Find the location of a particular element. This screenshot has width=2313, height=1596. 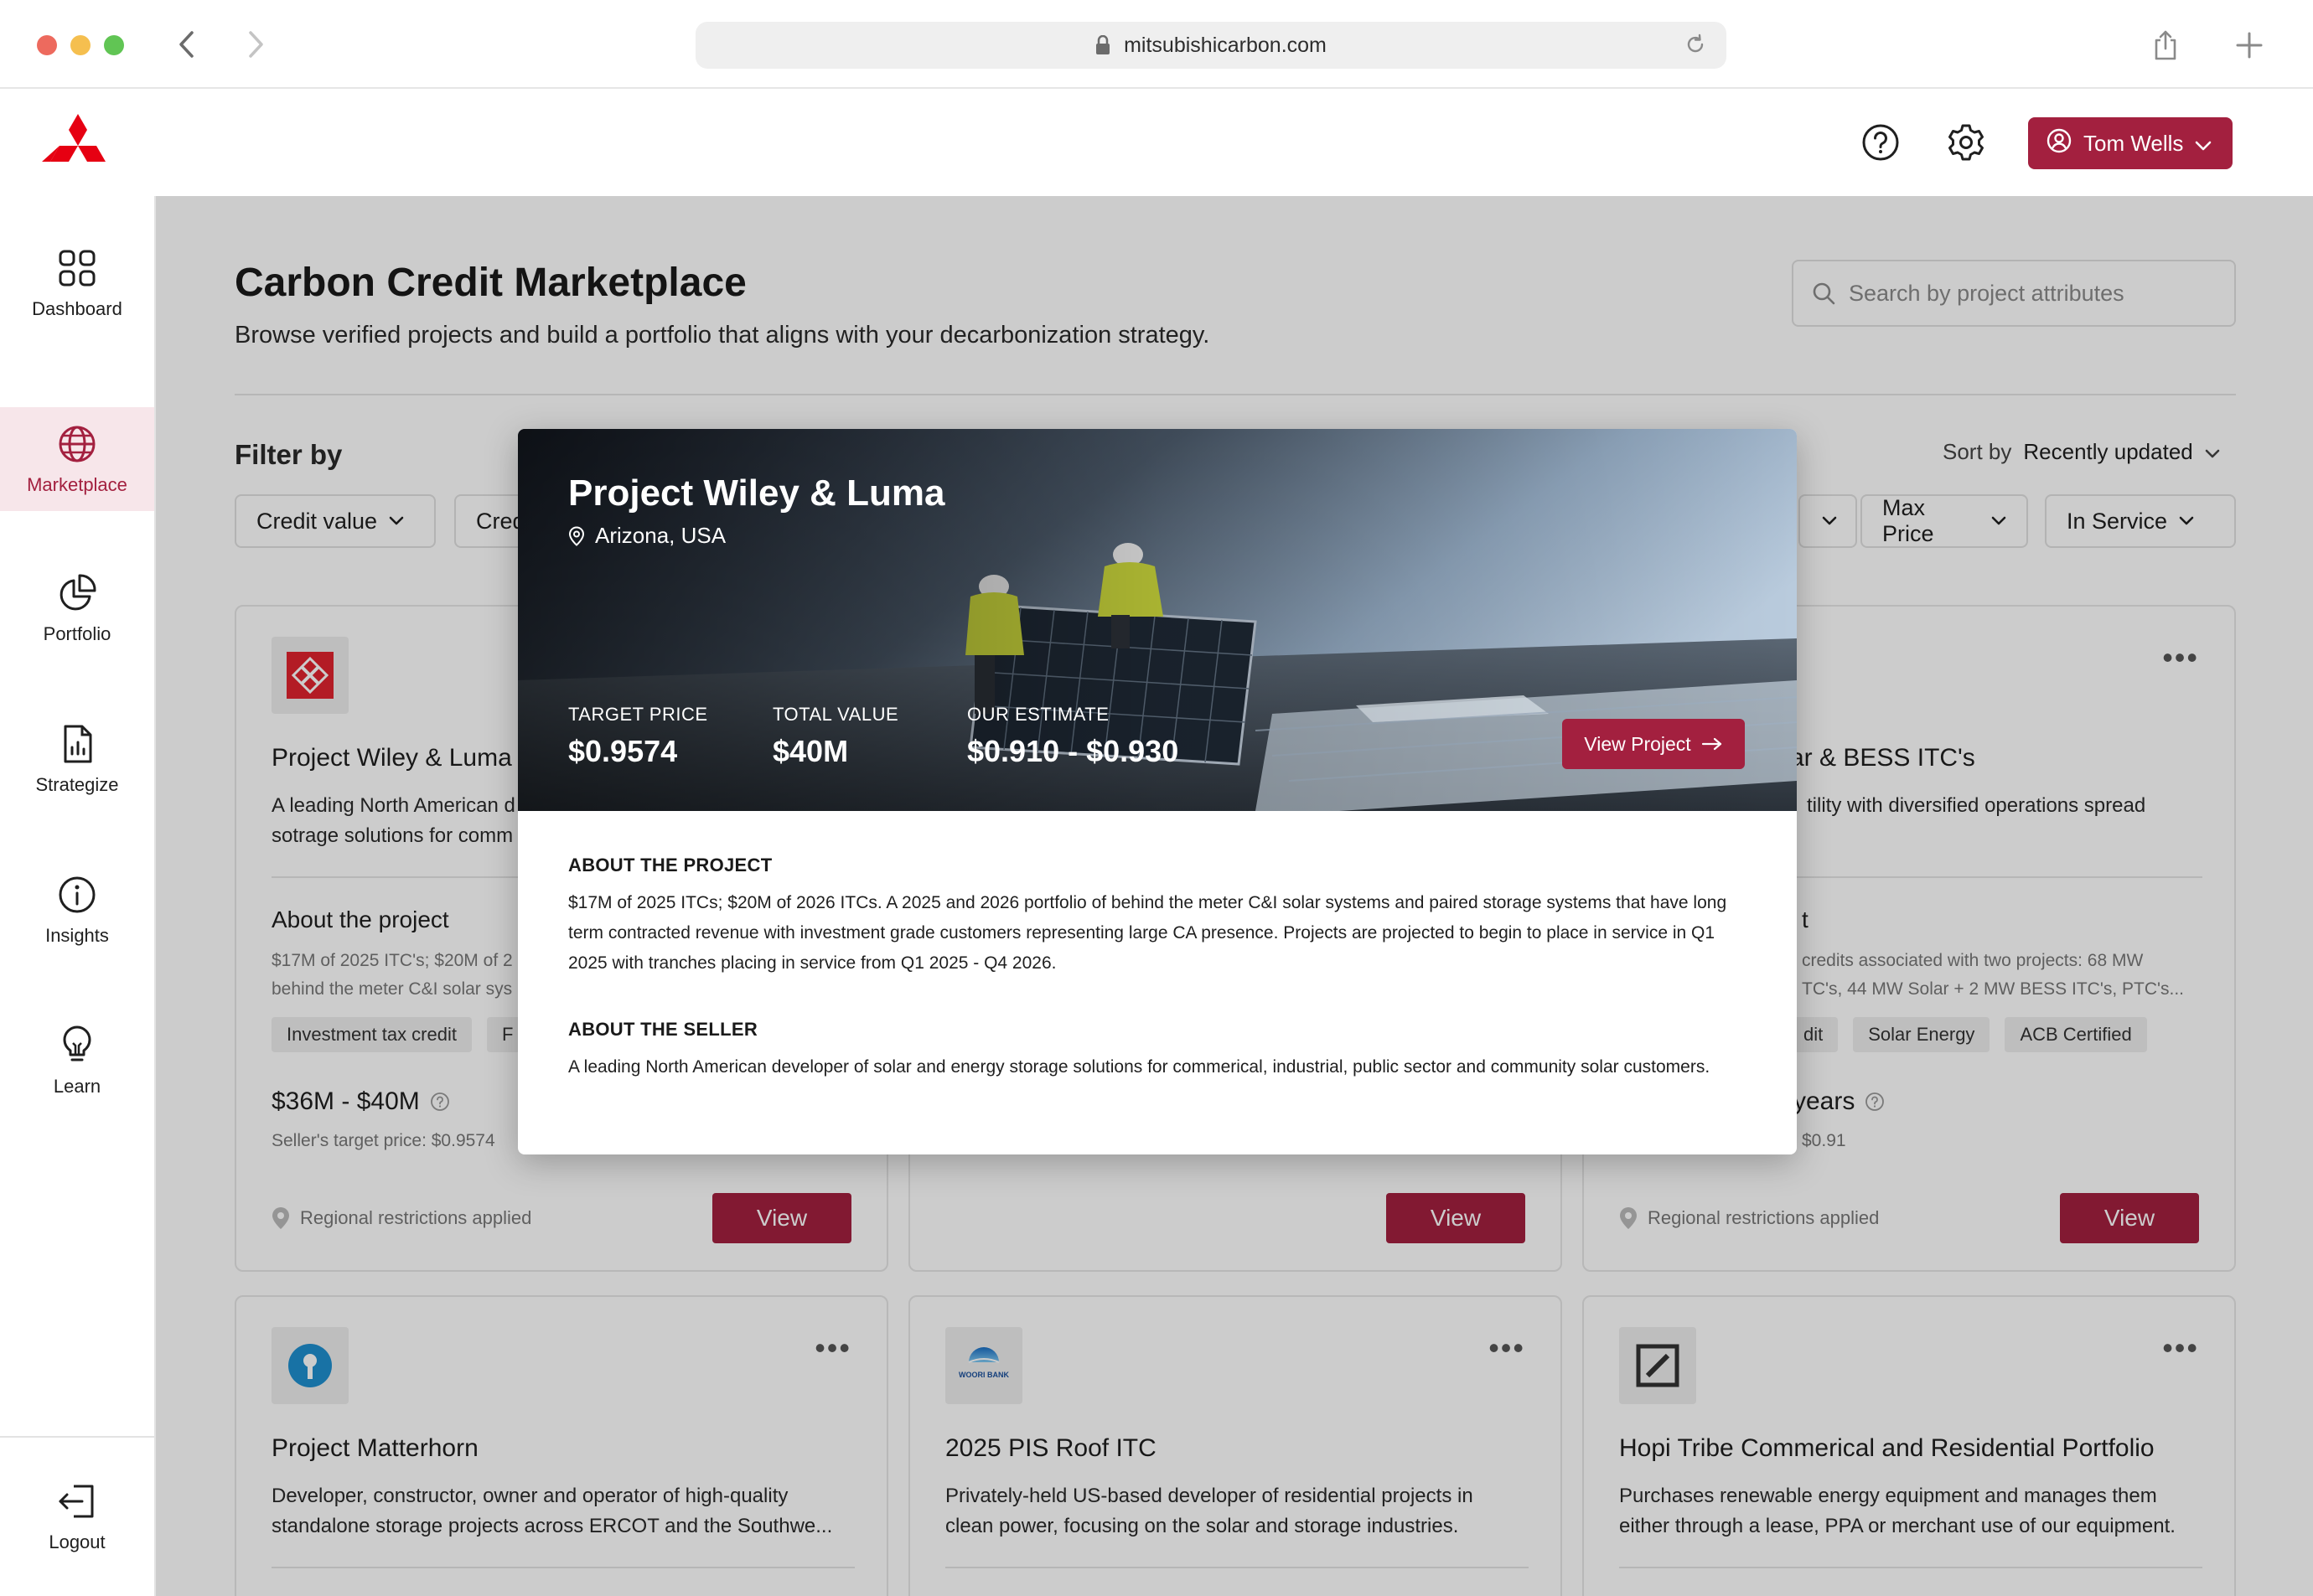

stat-label: TARGET PRICE is located at coordinates (638, 714).